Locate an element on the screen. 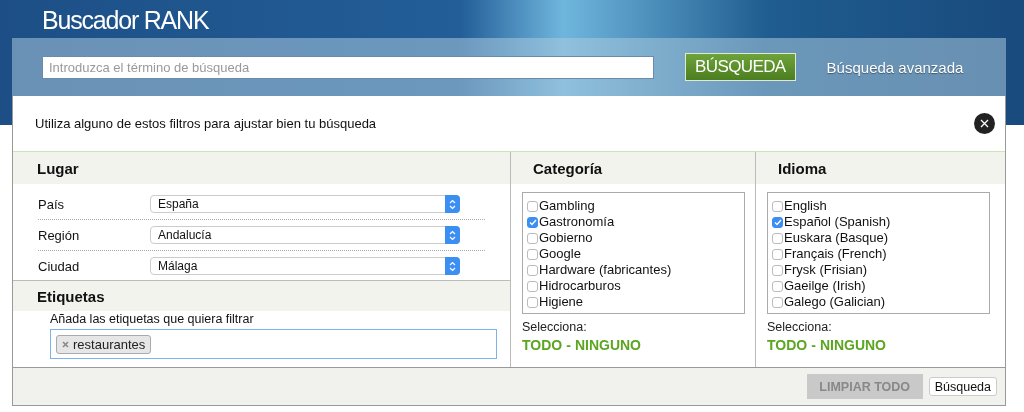 The height and width of the screenshot is (412, 1024). checkbox-label: English is located at coordinates (805, 206).